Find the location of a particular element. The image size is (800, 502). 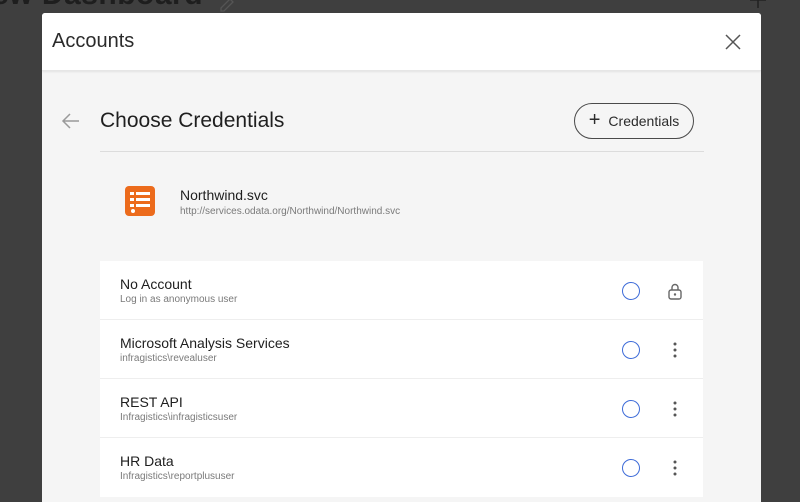

plus-icon: + is located at coordinates (594, 120).